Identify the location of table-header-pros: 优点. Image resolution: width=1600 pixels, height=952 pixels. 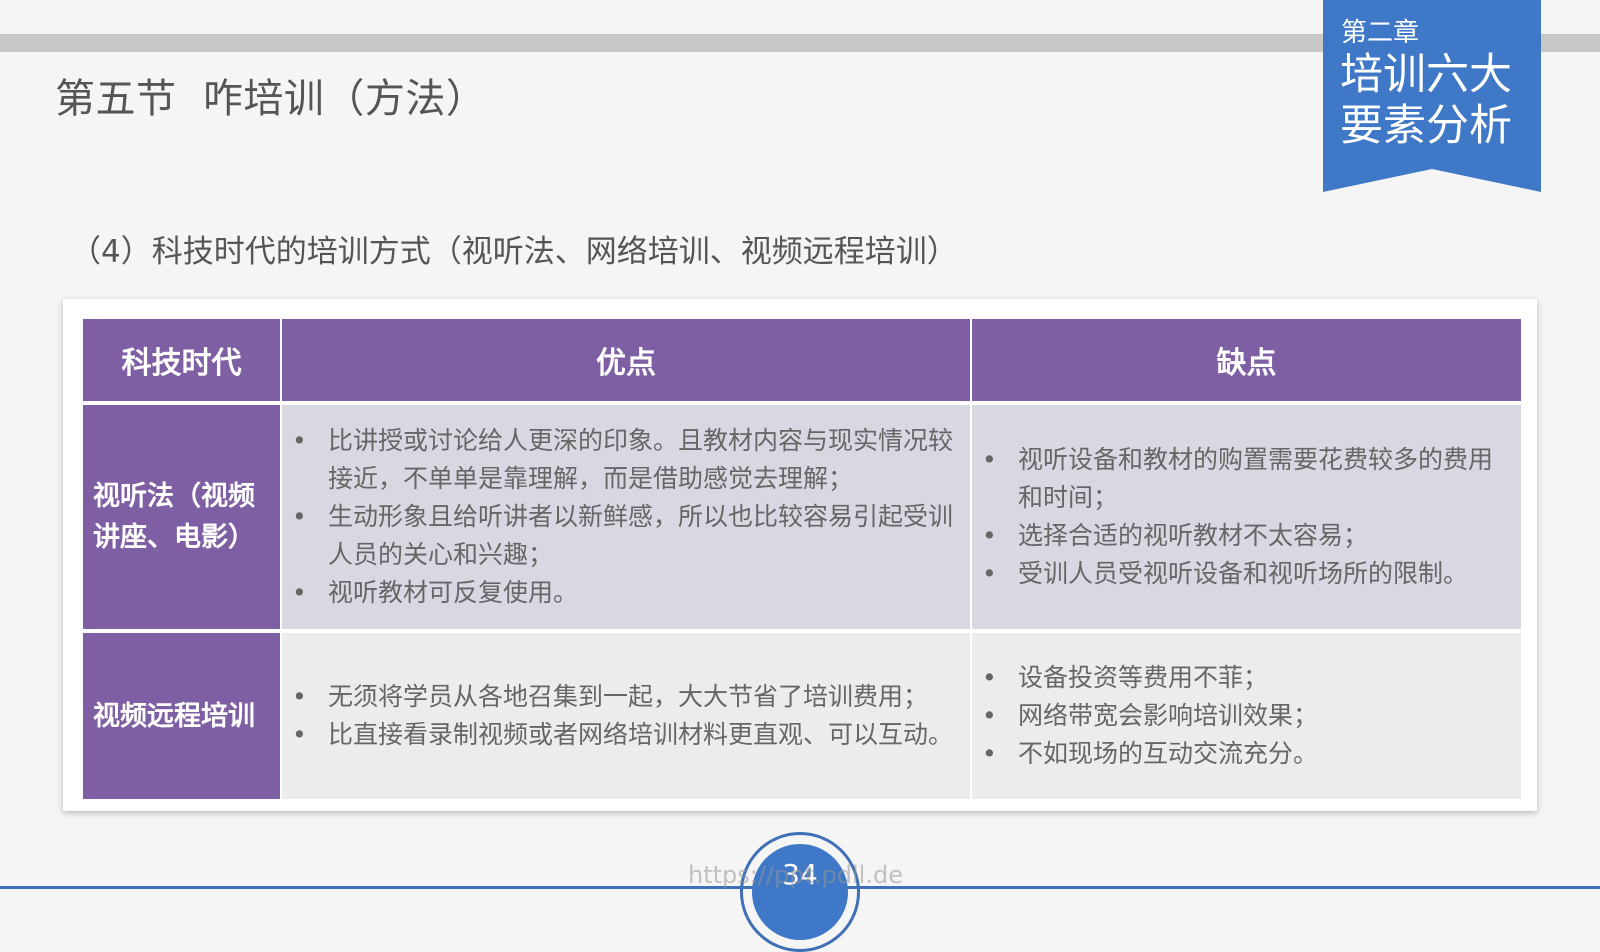
(626, 360).